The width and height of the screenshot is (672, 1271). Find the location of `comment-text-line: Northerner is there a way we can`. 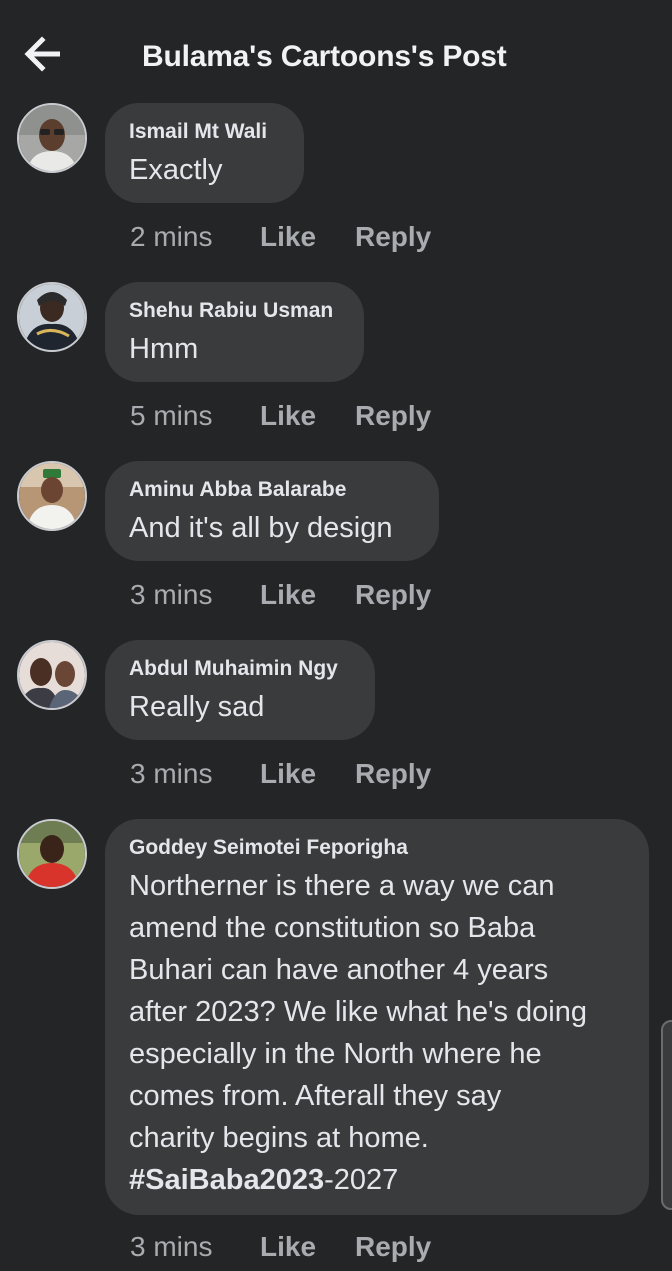

comment-text-line: Northerner is there a way we can is located at coordinates (342, 886).